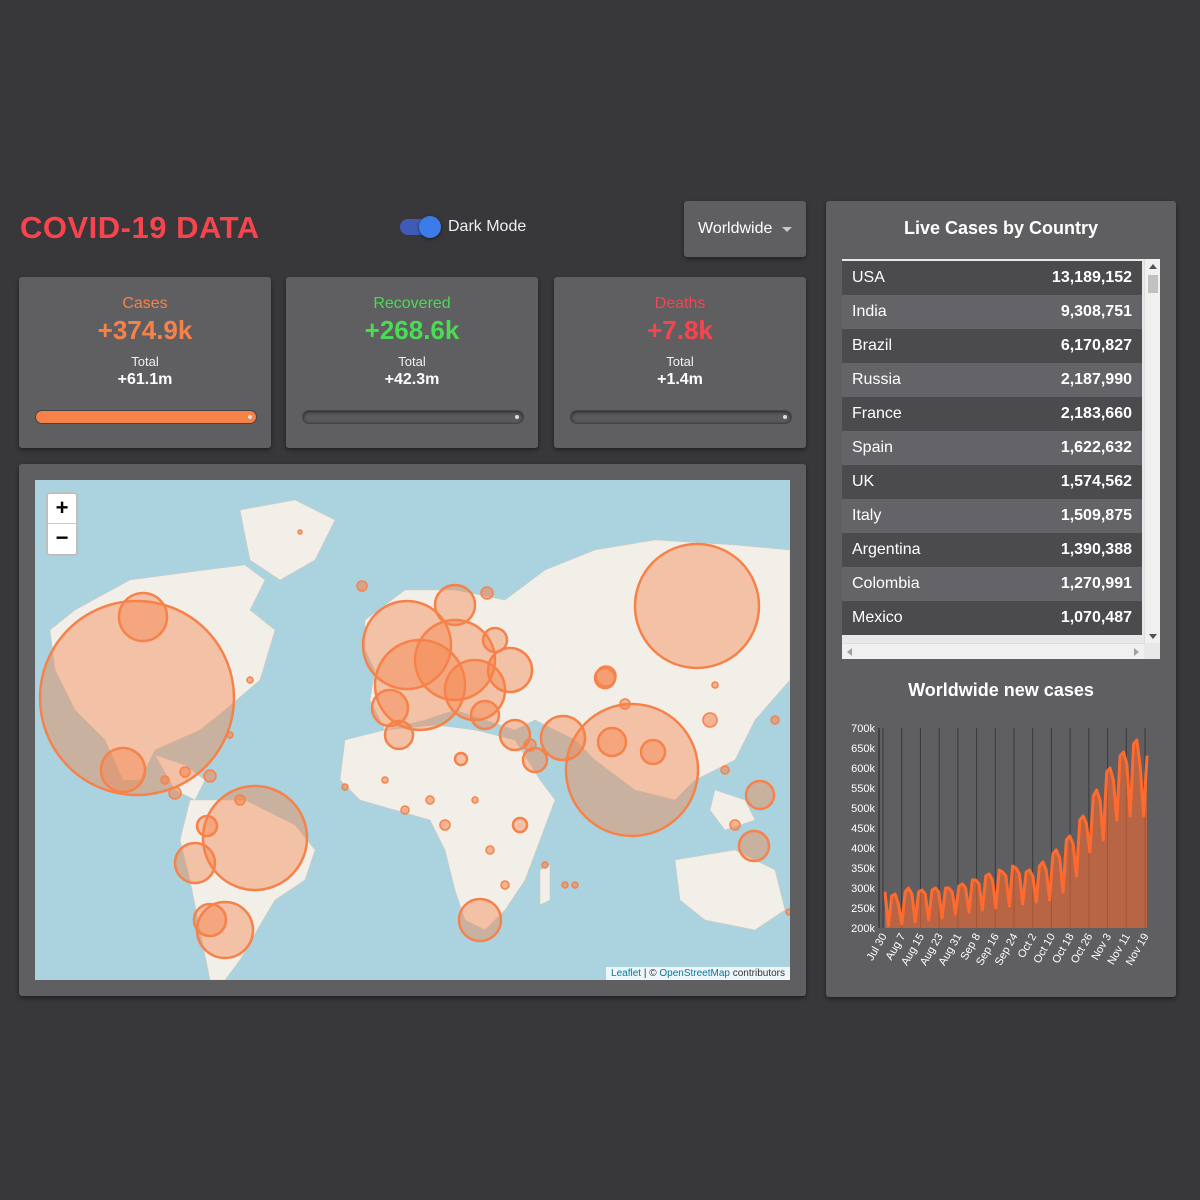 This screenshot has height=1200, width=1200. I want to click on table-row: UK 1,574,562, so click(992, 482).